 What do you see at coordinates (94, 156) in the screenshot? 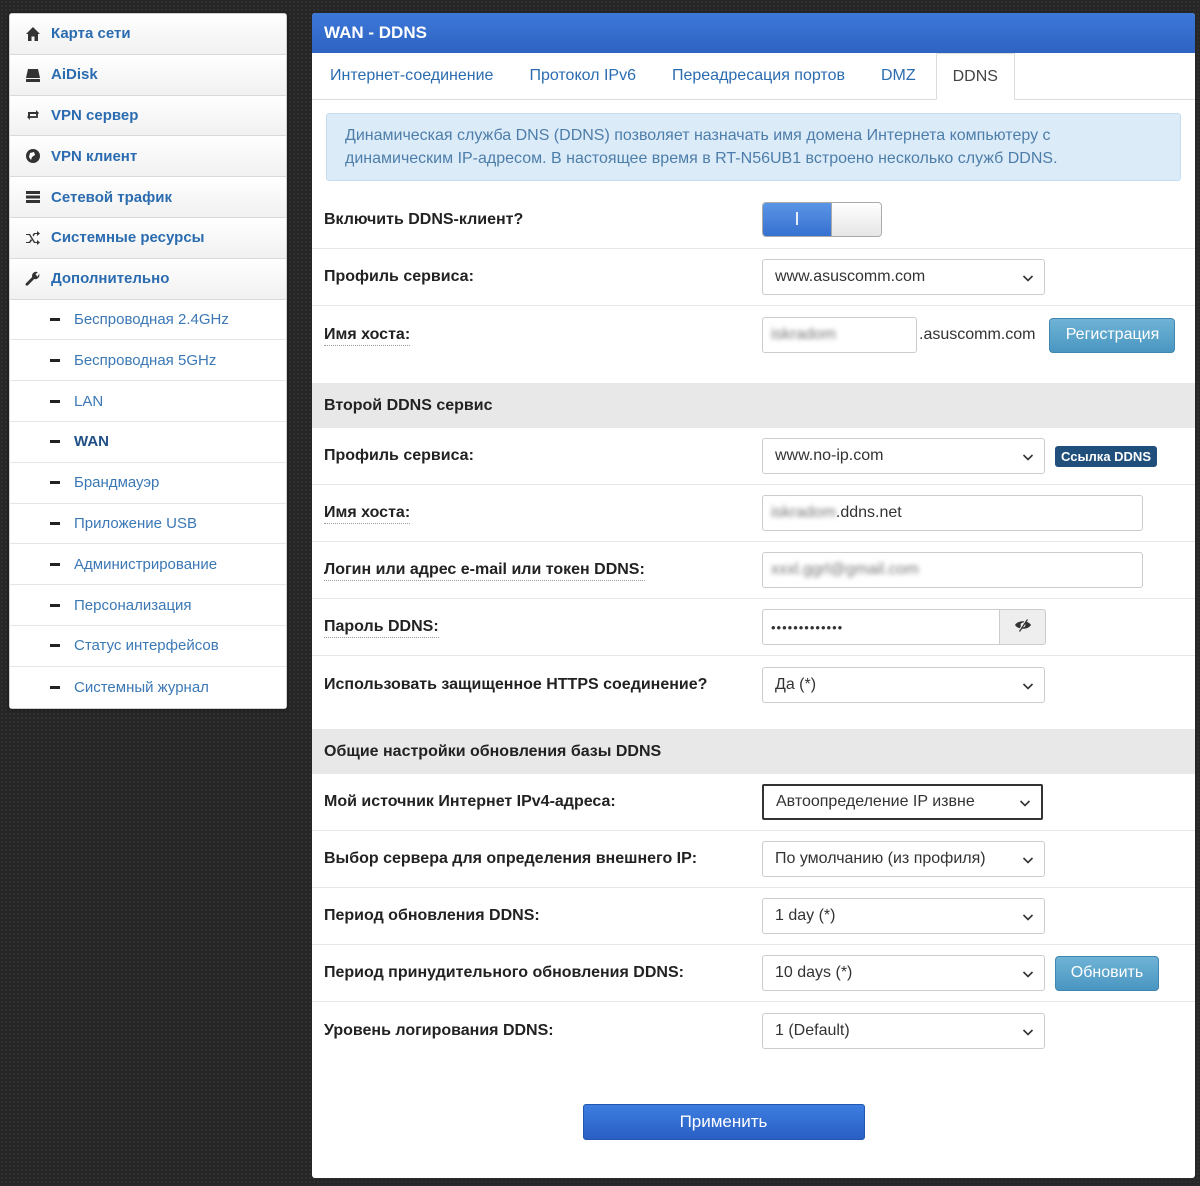
I see `sidebar-item-label: VPN клиент` at bounding box center [94, 156].